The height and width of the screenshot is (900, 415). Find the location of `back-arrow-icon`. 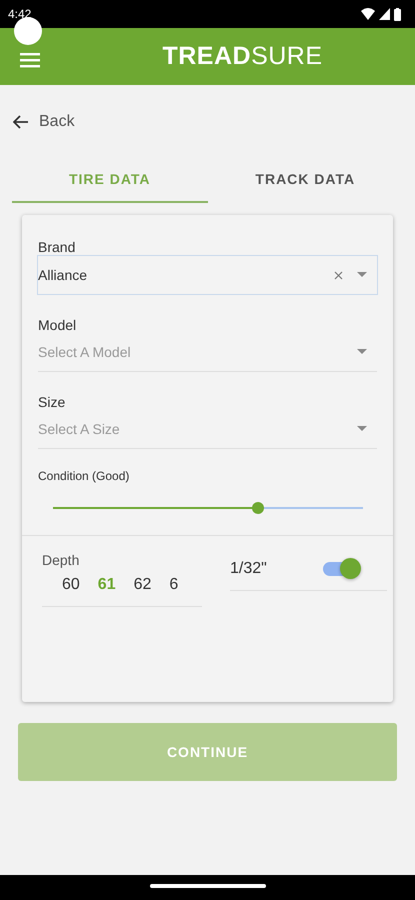

back-arrow-icon is located at coordinates (21, 122).